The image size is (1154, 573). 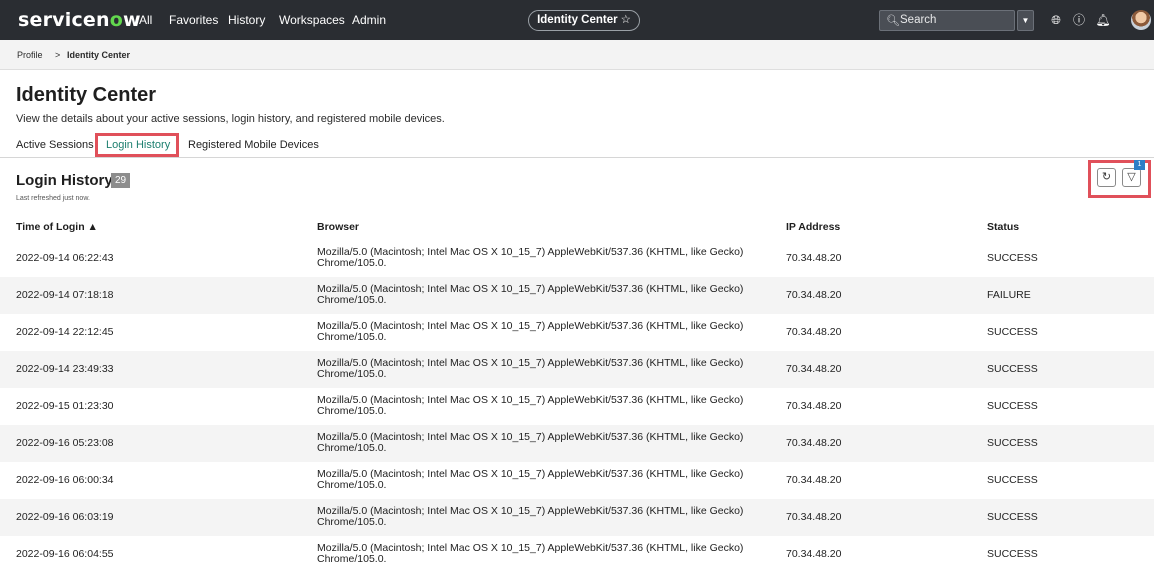 I want to click on login-history-tab-highlight, so click(x=137, y=145).